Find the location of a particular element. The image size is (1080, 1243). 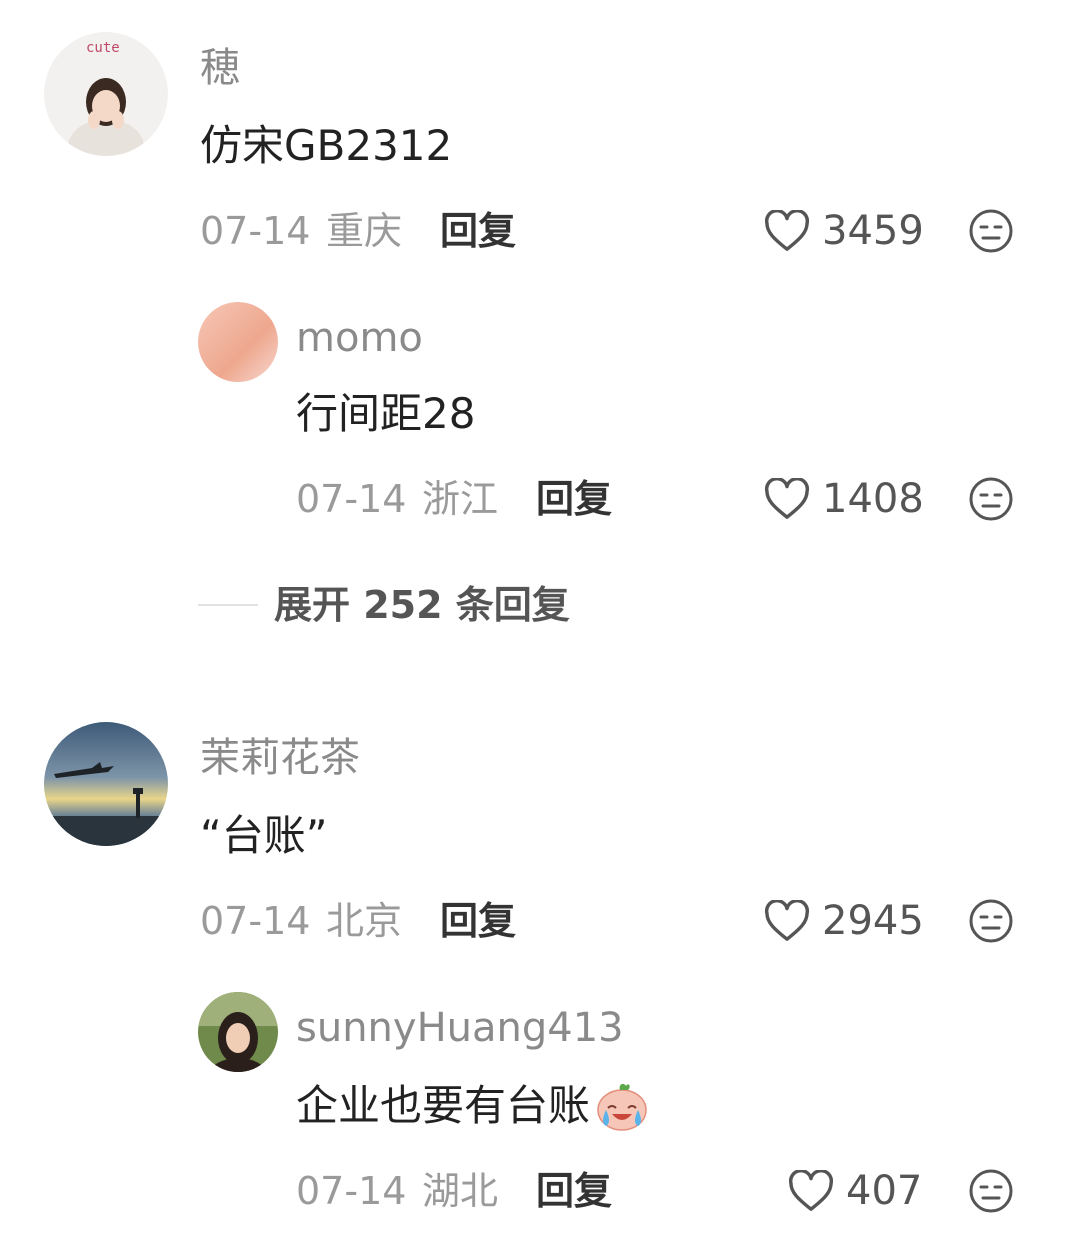

comment-text: 行间距28 is located at coordinates (386, 413).